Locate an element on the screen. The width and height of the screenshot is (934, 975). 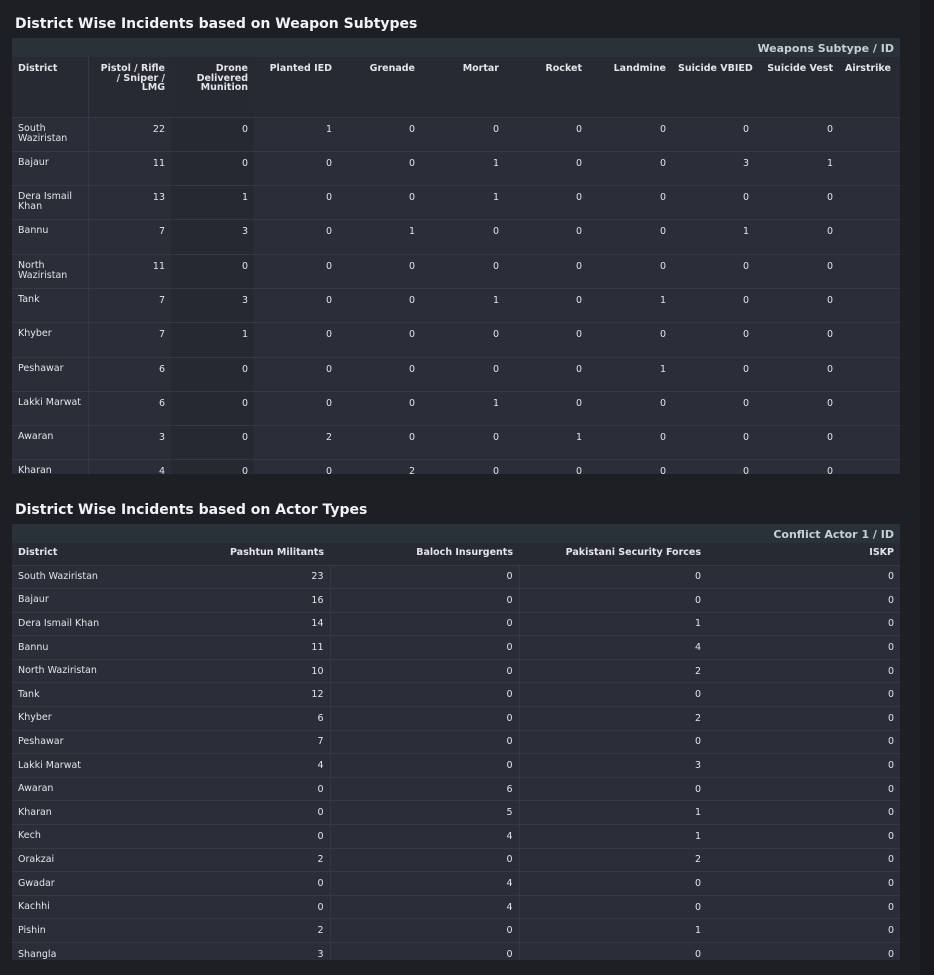
col-header-pistol: Pistol / Rifle / Sniper / LMG is located at coordinates (129, 87).